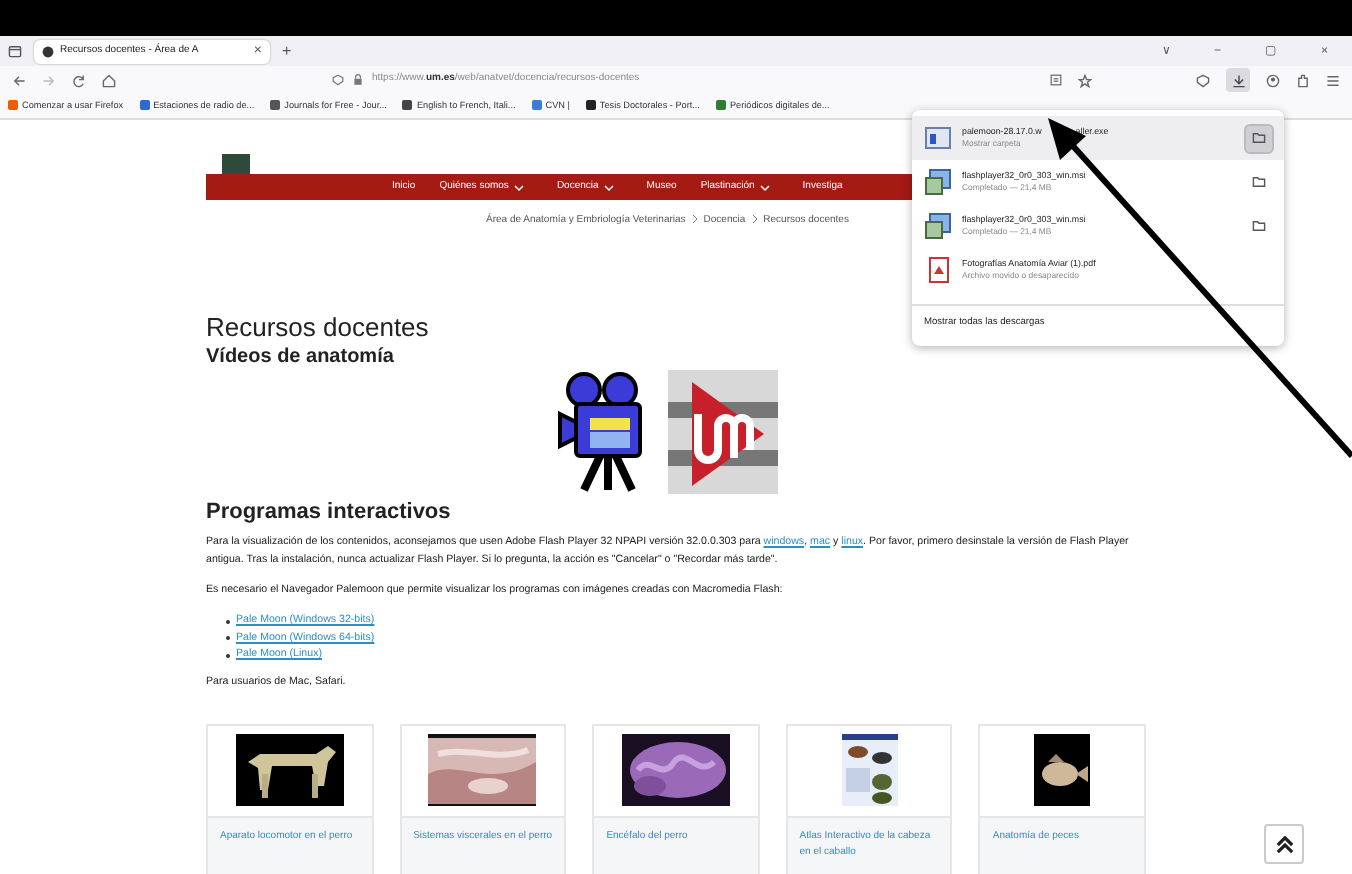  What do you see at coordinates (722, 432) in the screenshot?
I see `media-logo` at bounding box center [722, 432].